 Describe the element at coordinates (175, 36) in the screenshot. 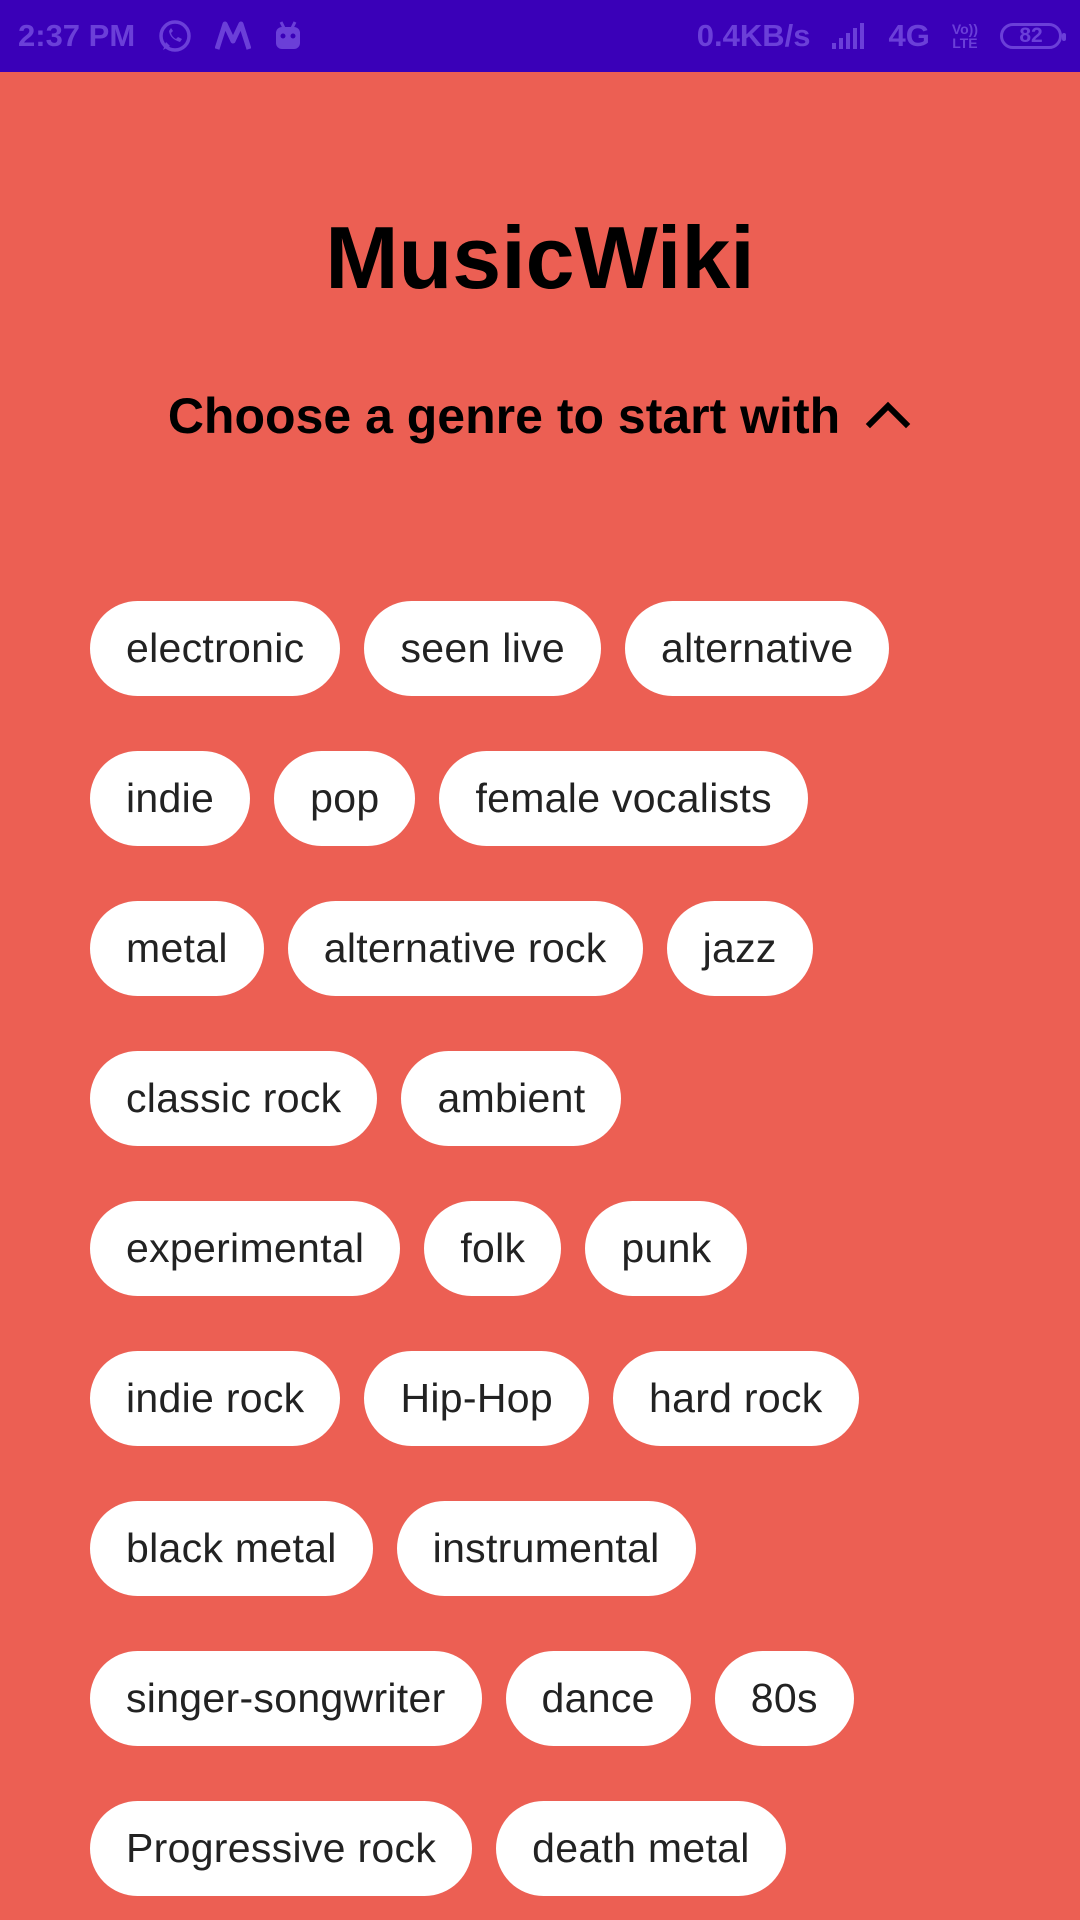

I see `whatsapp-icon` at that location.